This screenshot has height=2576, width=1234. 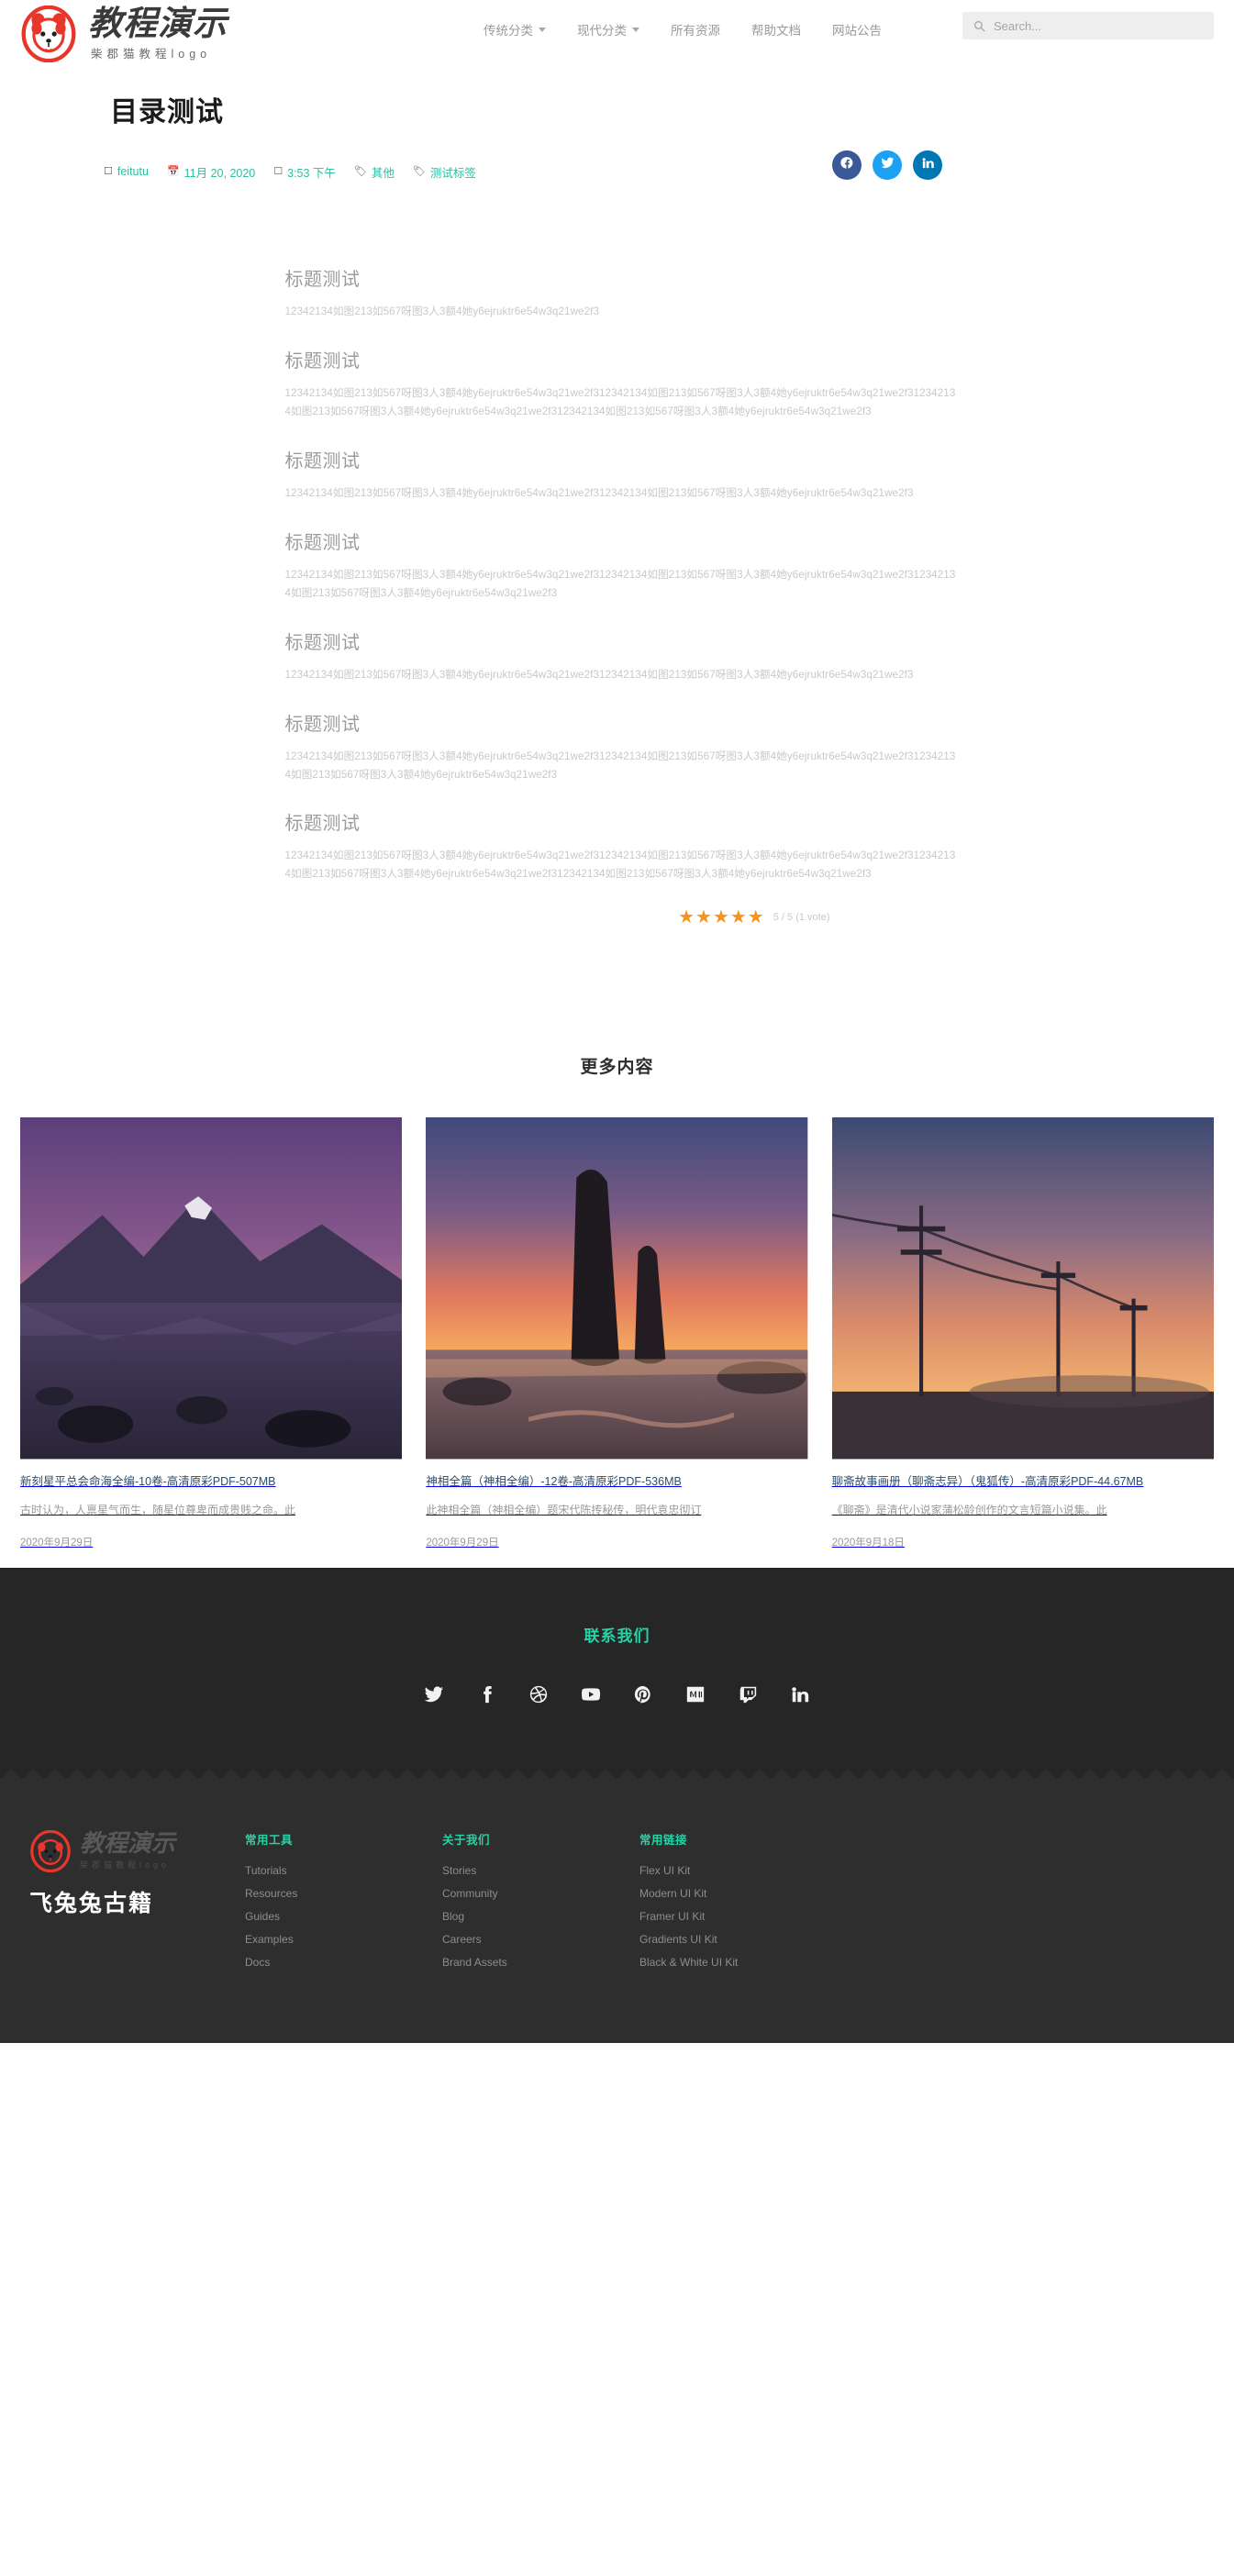 What do you see at coordinates (541, 1893) in the screenshot?
I see `footer-link-community: Community` at bounding box center [541, 1893].